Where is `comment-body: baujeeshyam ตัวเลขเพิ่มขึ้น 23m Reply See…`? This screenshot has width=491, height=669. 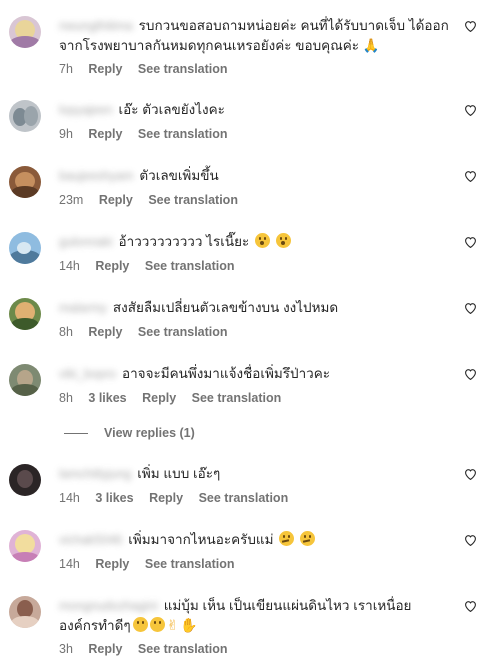 comment-body: baujeeshyam ตัวเลขเพิ่มขึ้น 23m Reply See… is located at coordinates (255, 188).